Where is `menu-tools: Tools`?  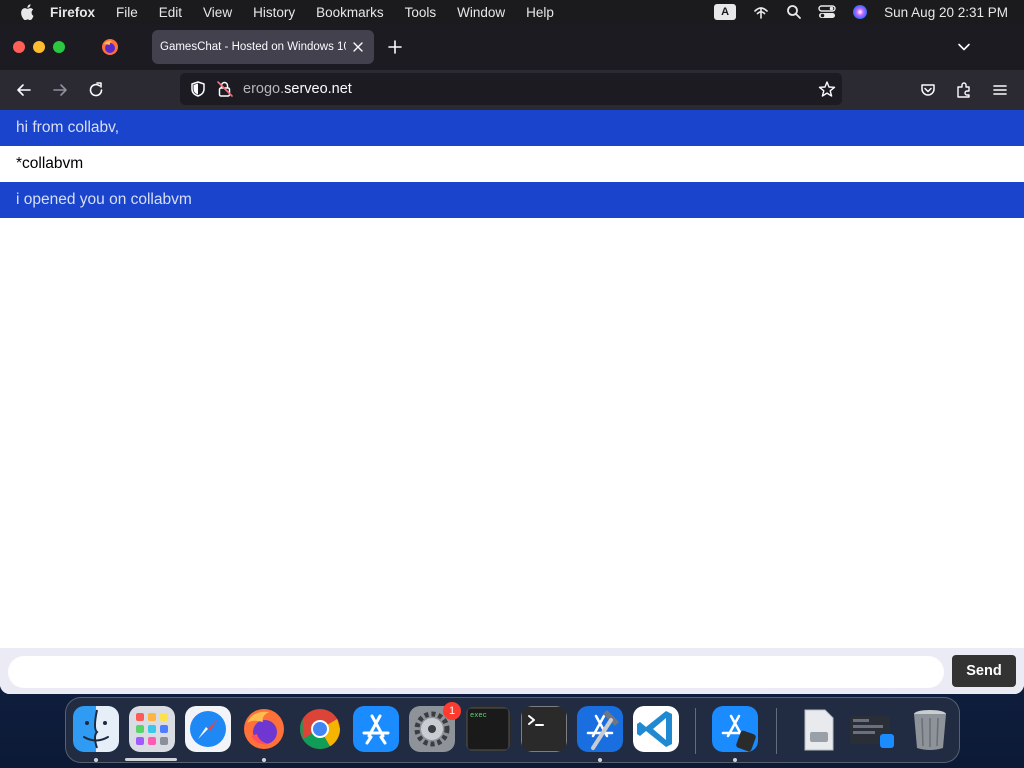 menu-tools: Tools is located at coordinates (421, 12).